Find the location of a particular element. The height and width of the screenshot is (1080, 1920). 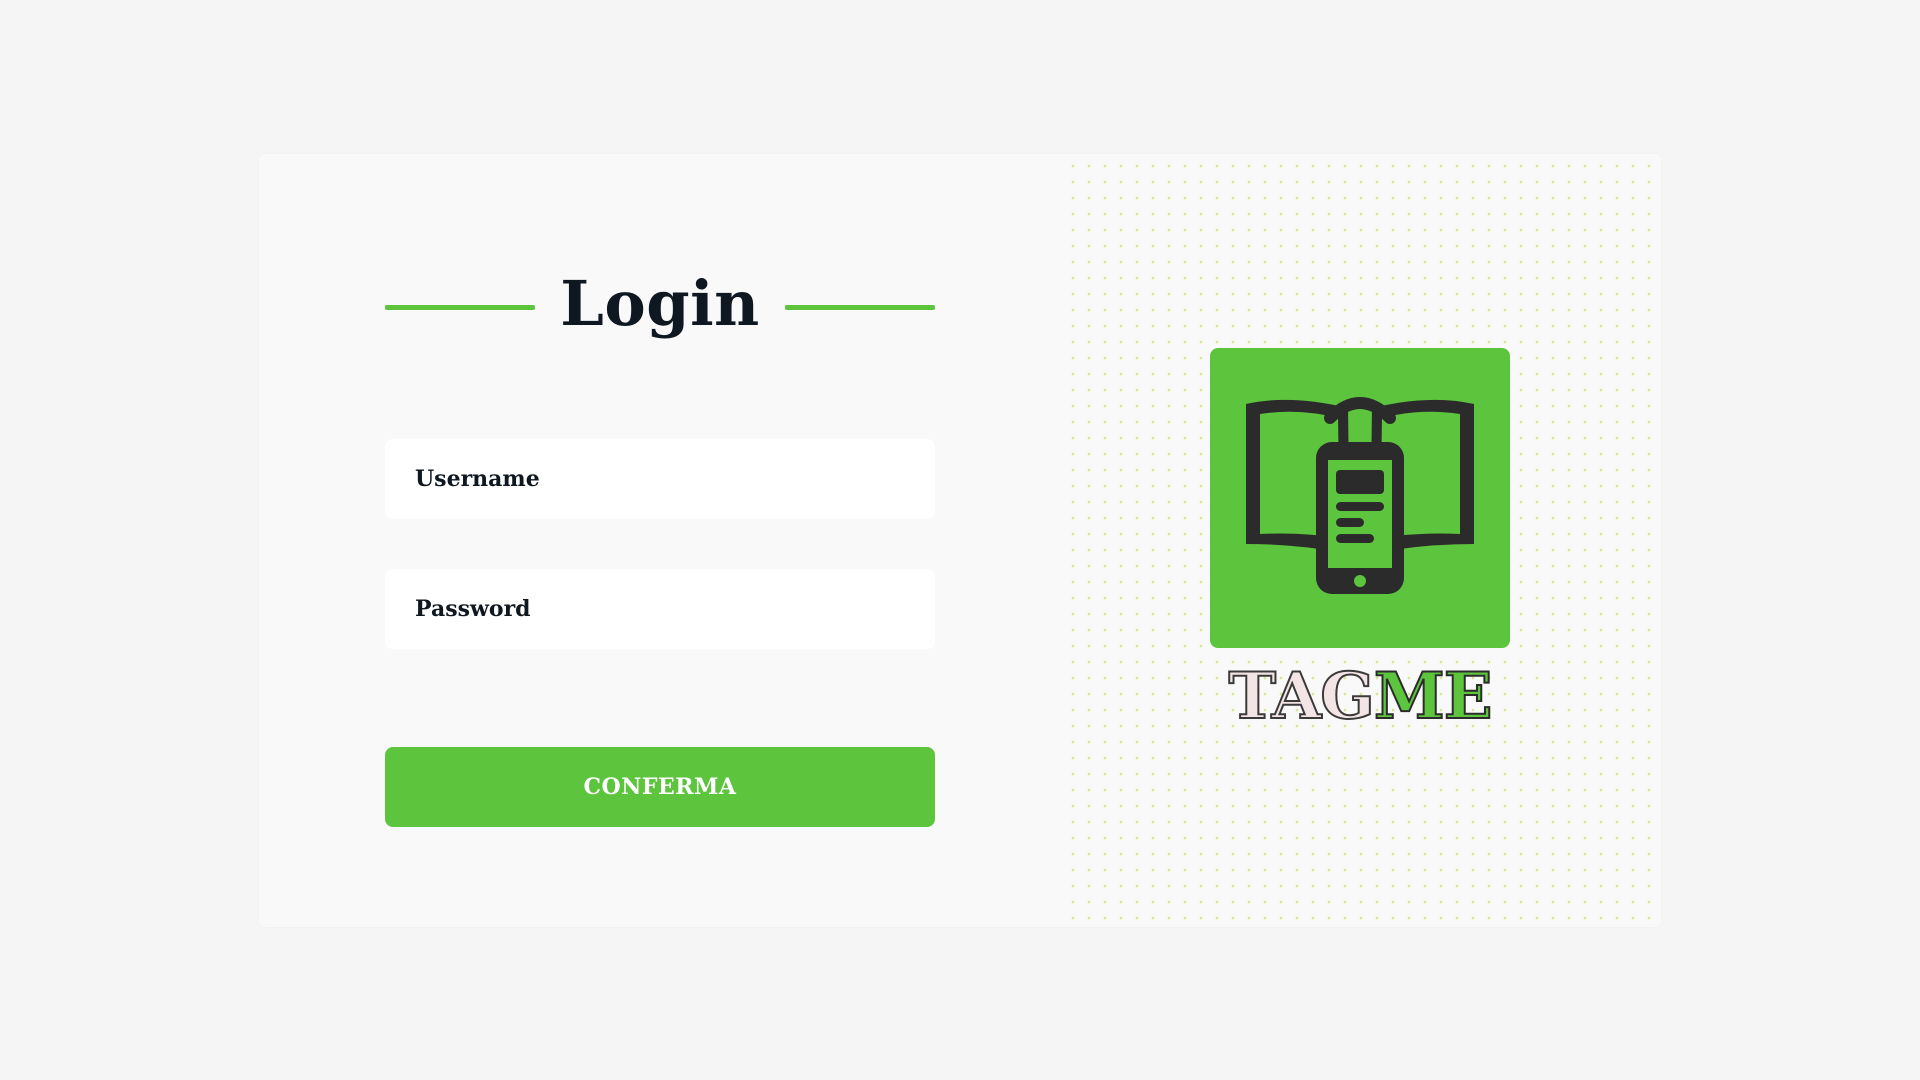

page-title: Login is located at coordinates (660, 303).